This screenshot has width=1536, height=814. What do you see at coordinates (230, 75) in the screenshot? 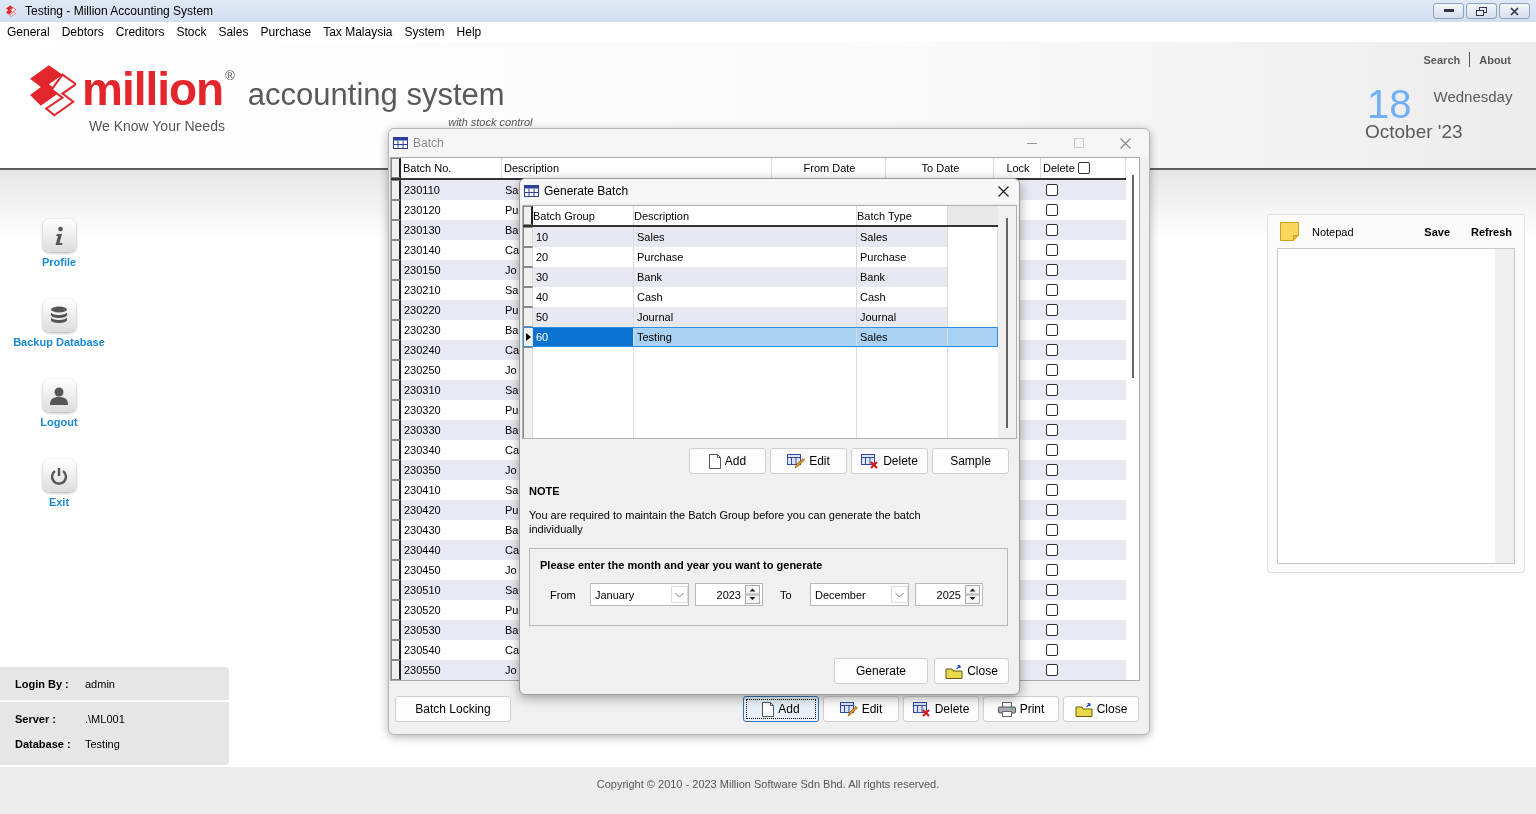
I see `registered-mark: ®` at bounding box center [230, 75].